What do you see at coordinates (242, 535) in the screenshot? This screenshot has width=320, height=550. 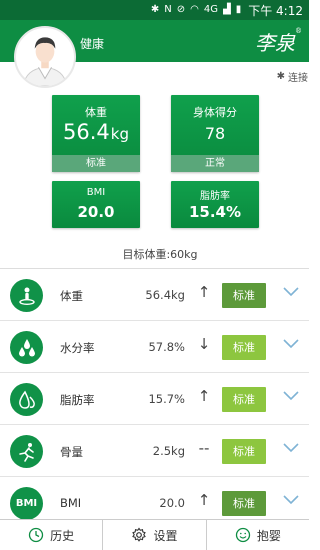 I see `smiley-icon` at bounding box center [242, 535].